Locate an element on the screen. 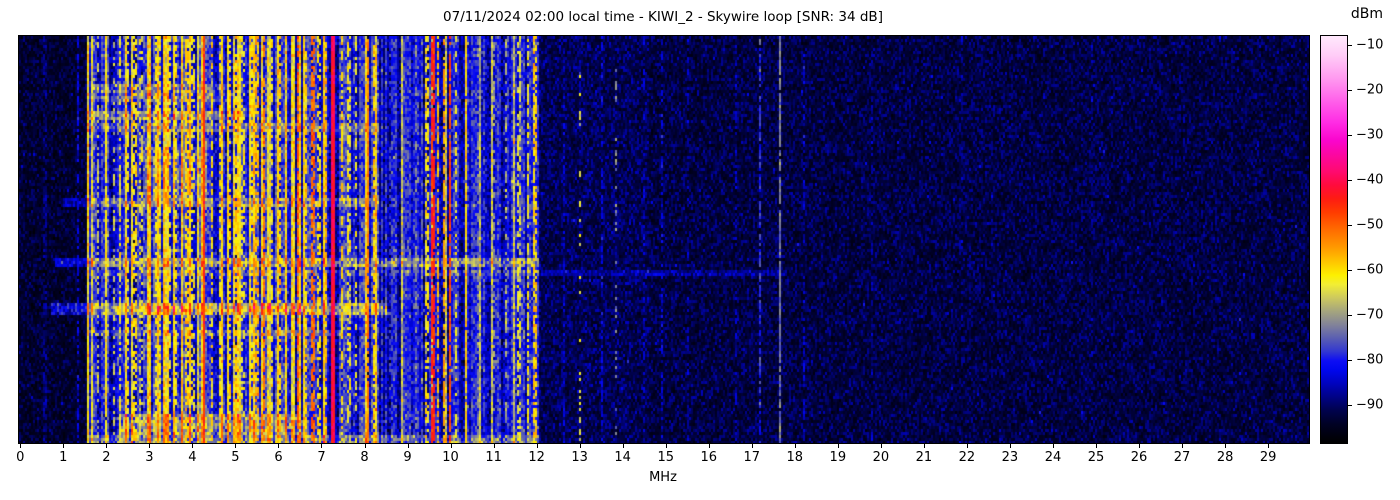 This screenshot has width=1400, height=500. x-axis-tick-label: 0 is located at coordinates (20, 457).